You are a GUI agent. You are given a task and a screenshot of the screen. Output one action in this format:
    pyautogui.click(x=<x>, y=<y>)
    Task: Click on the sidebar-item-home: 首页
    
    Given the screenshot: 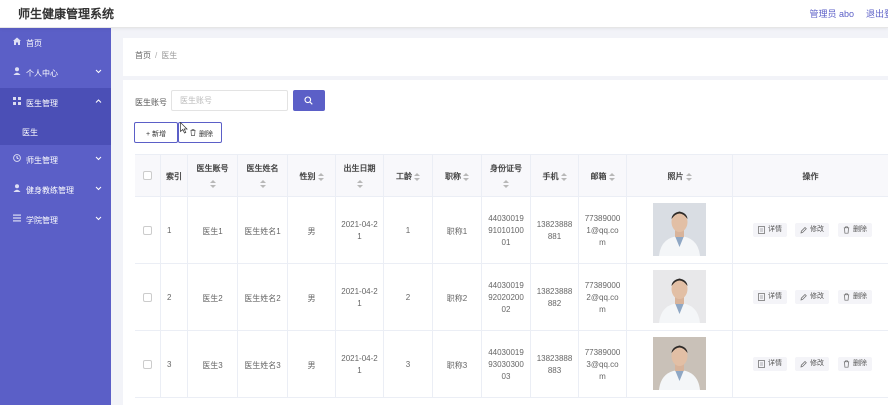 What is the action you would take?
    pyautogui.click(x=55, y=43)
    